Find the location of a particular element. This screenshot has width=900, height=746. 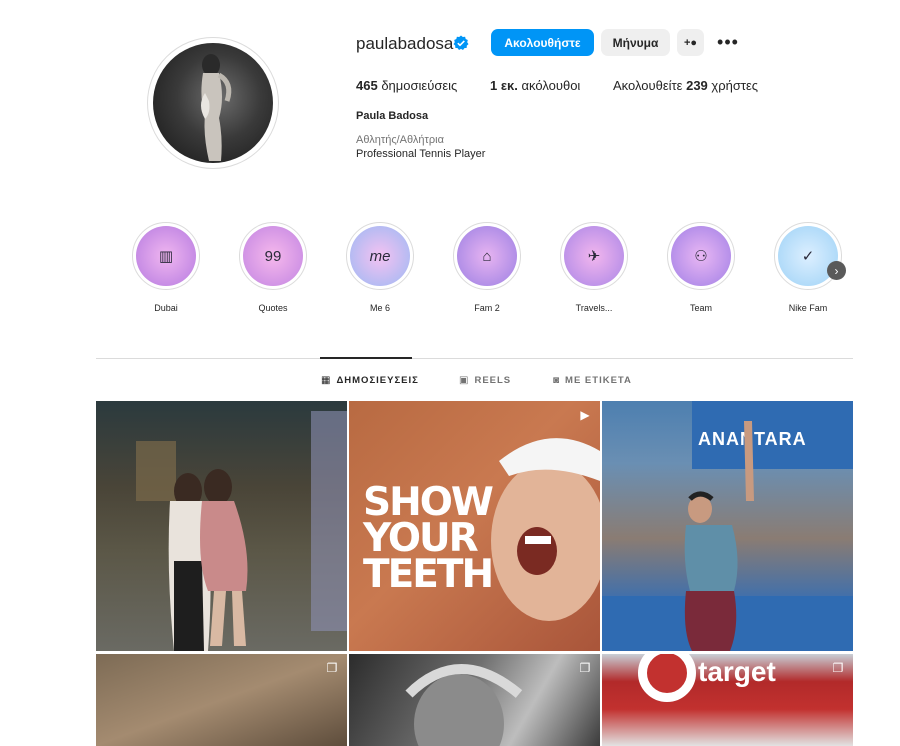

tab-reels-label: REELS is located at coordinates (493, 380).